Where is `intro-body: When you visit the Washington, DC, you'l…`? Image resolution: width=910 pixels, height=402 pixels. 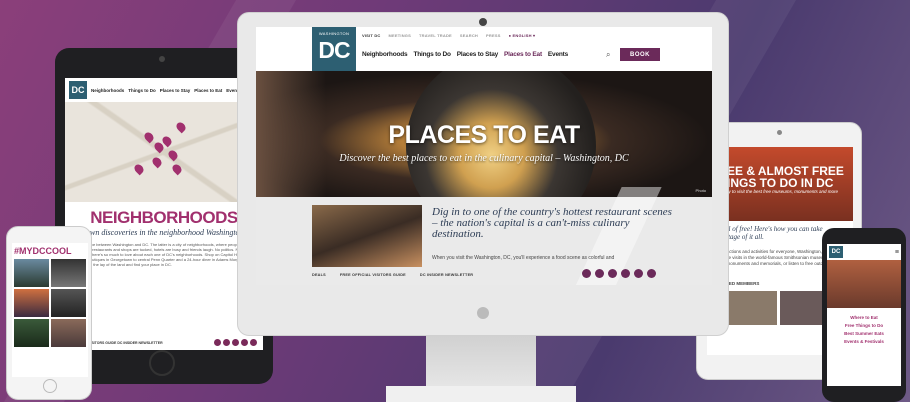
intro-body: When you visit the Washington, DC, you'l… is located at coordinates (523, 258).